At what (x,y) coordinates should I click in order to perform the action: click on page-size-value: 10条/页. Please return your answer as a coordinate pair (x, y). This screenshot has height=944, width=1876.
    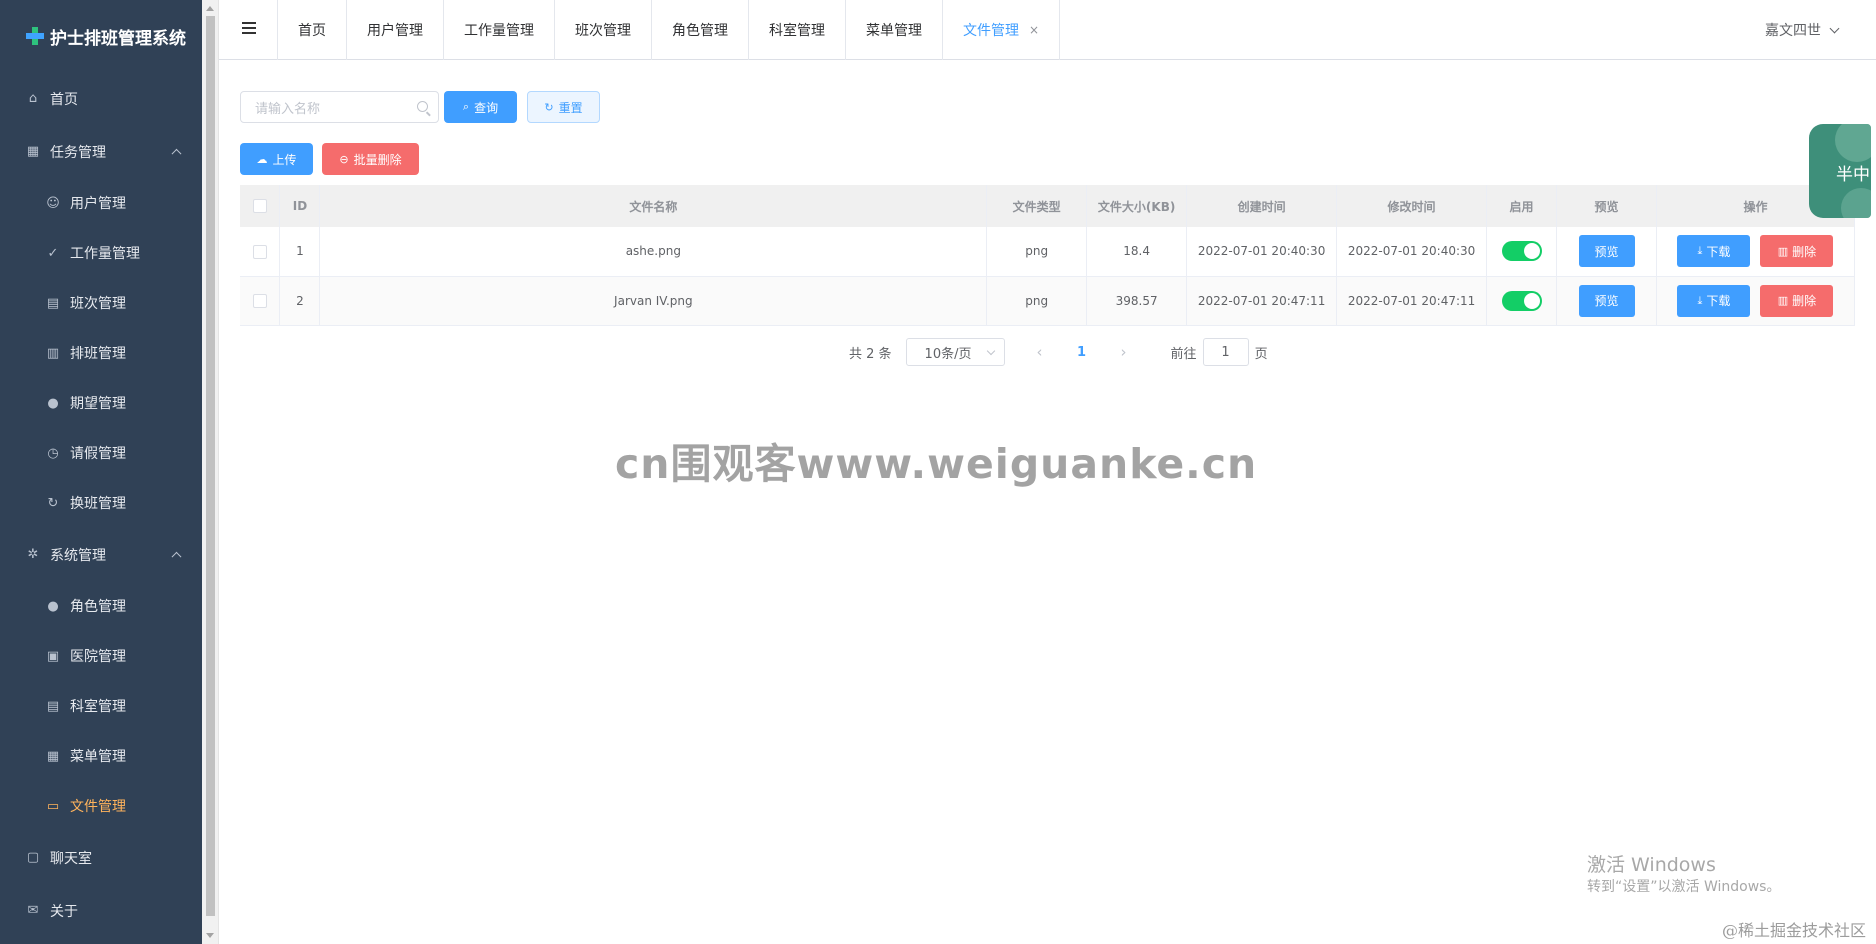
    Looking at the image, I should click on (948, 354).